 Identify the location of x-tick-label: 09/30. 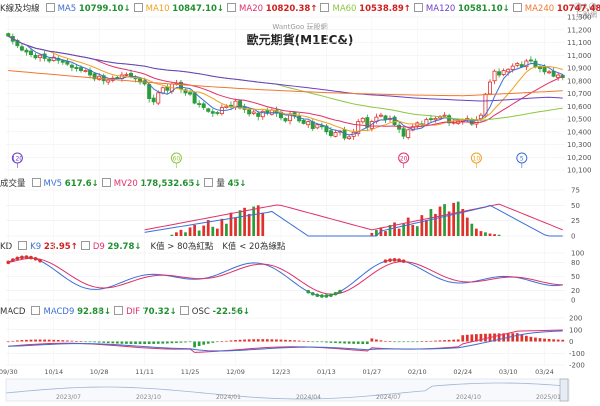
(9, 372).